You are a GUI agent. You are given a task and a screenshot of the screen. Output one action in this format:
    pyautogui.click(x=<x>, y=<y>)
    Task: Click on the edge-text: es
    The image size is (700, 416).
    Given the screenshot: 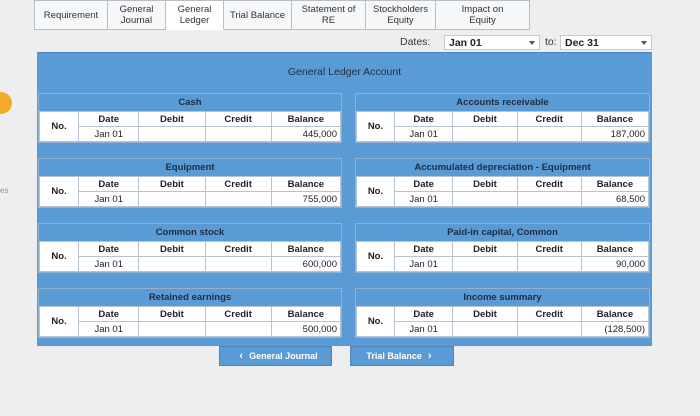 What is the action you would take?
    pyautogui.click(x=4, y=190)
    